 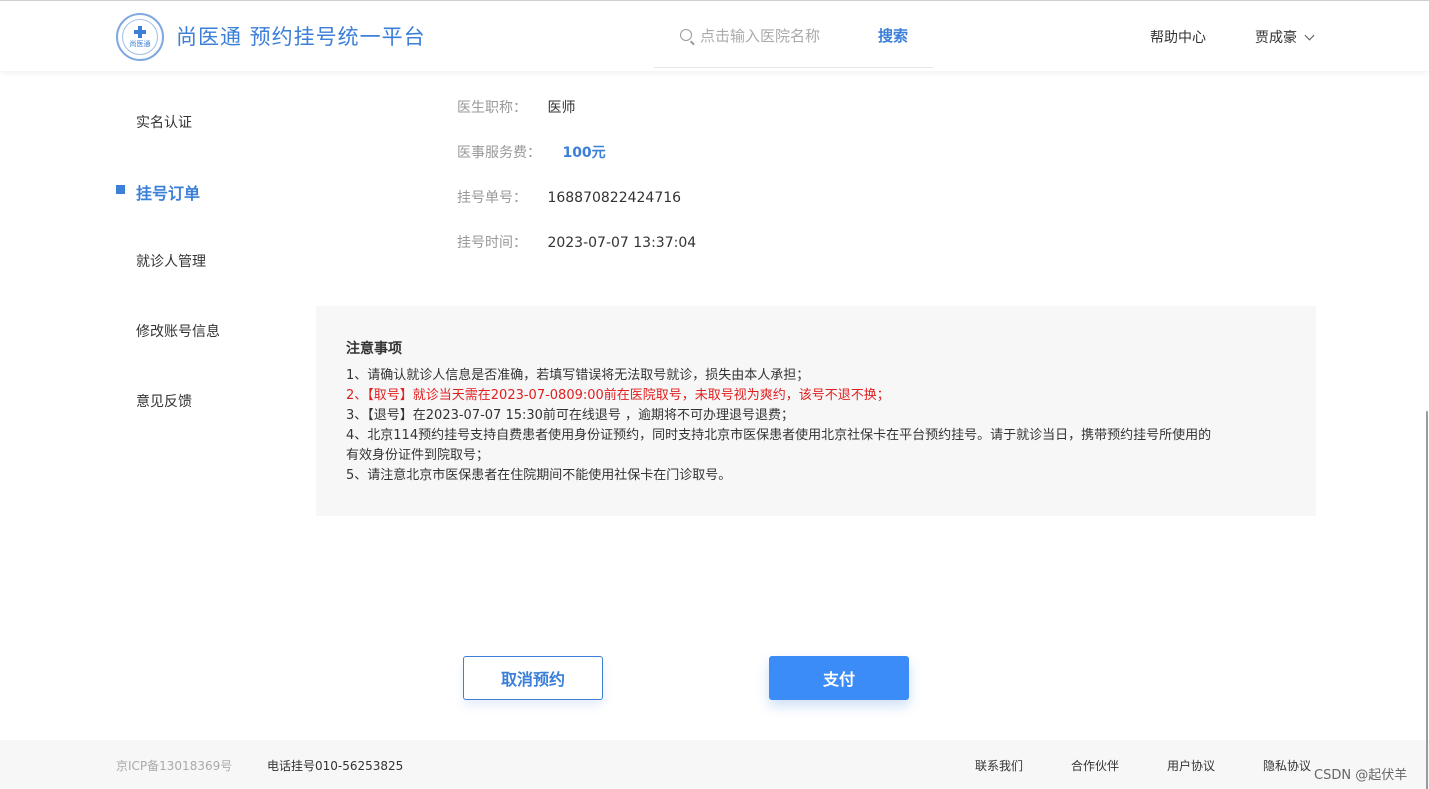 I want to click on user-menu: 贾成豪, so click(x=1285, y=37).